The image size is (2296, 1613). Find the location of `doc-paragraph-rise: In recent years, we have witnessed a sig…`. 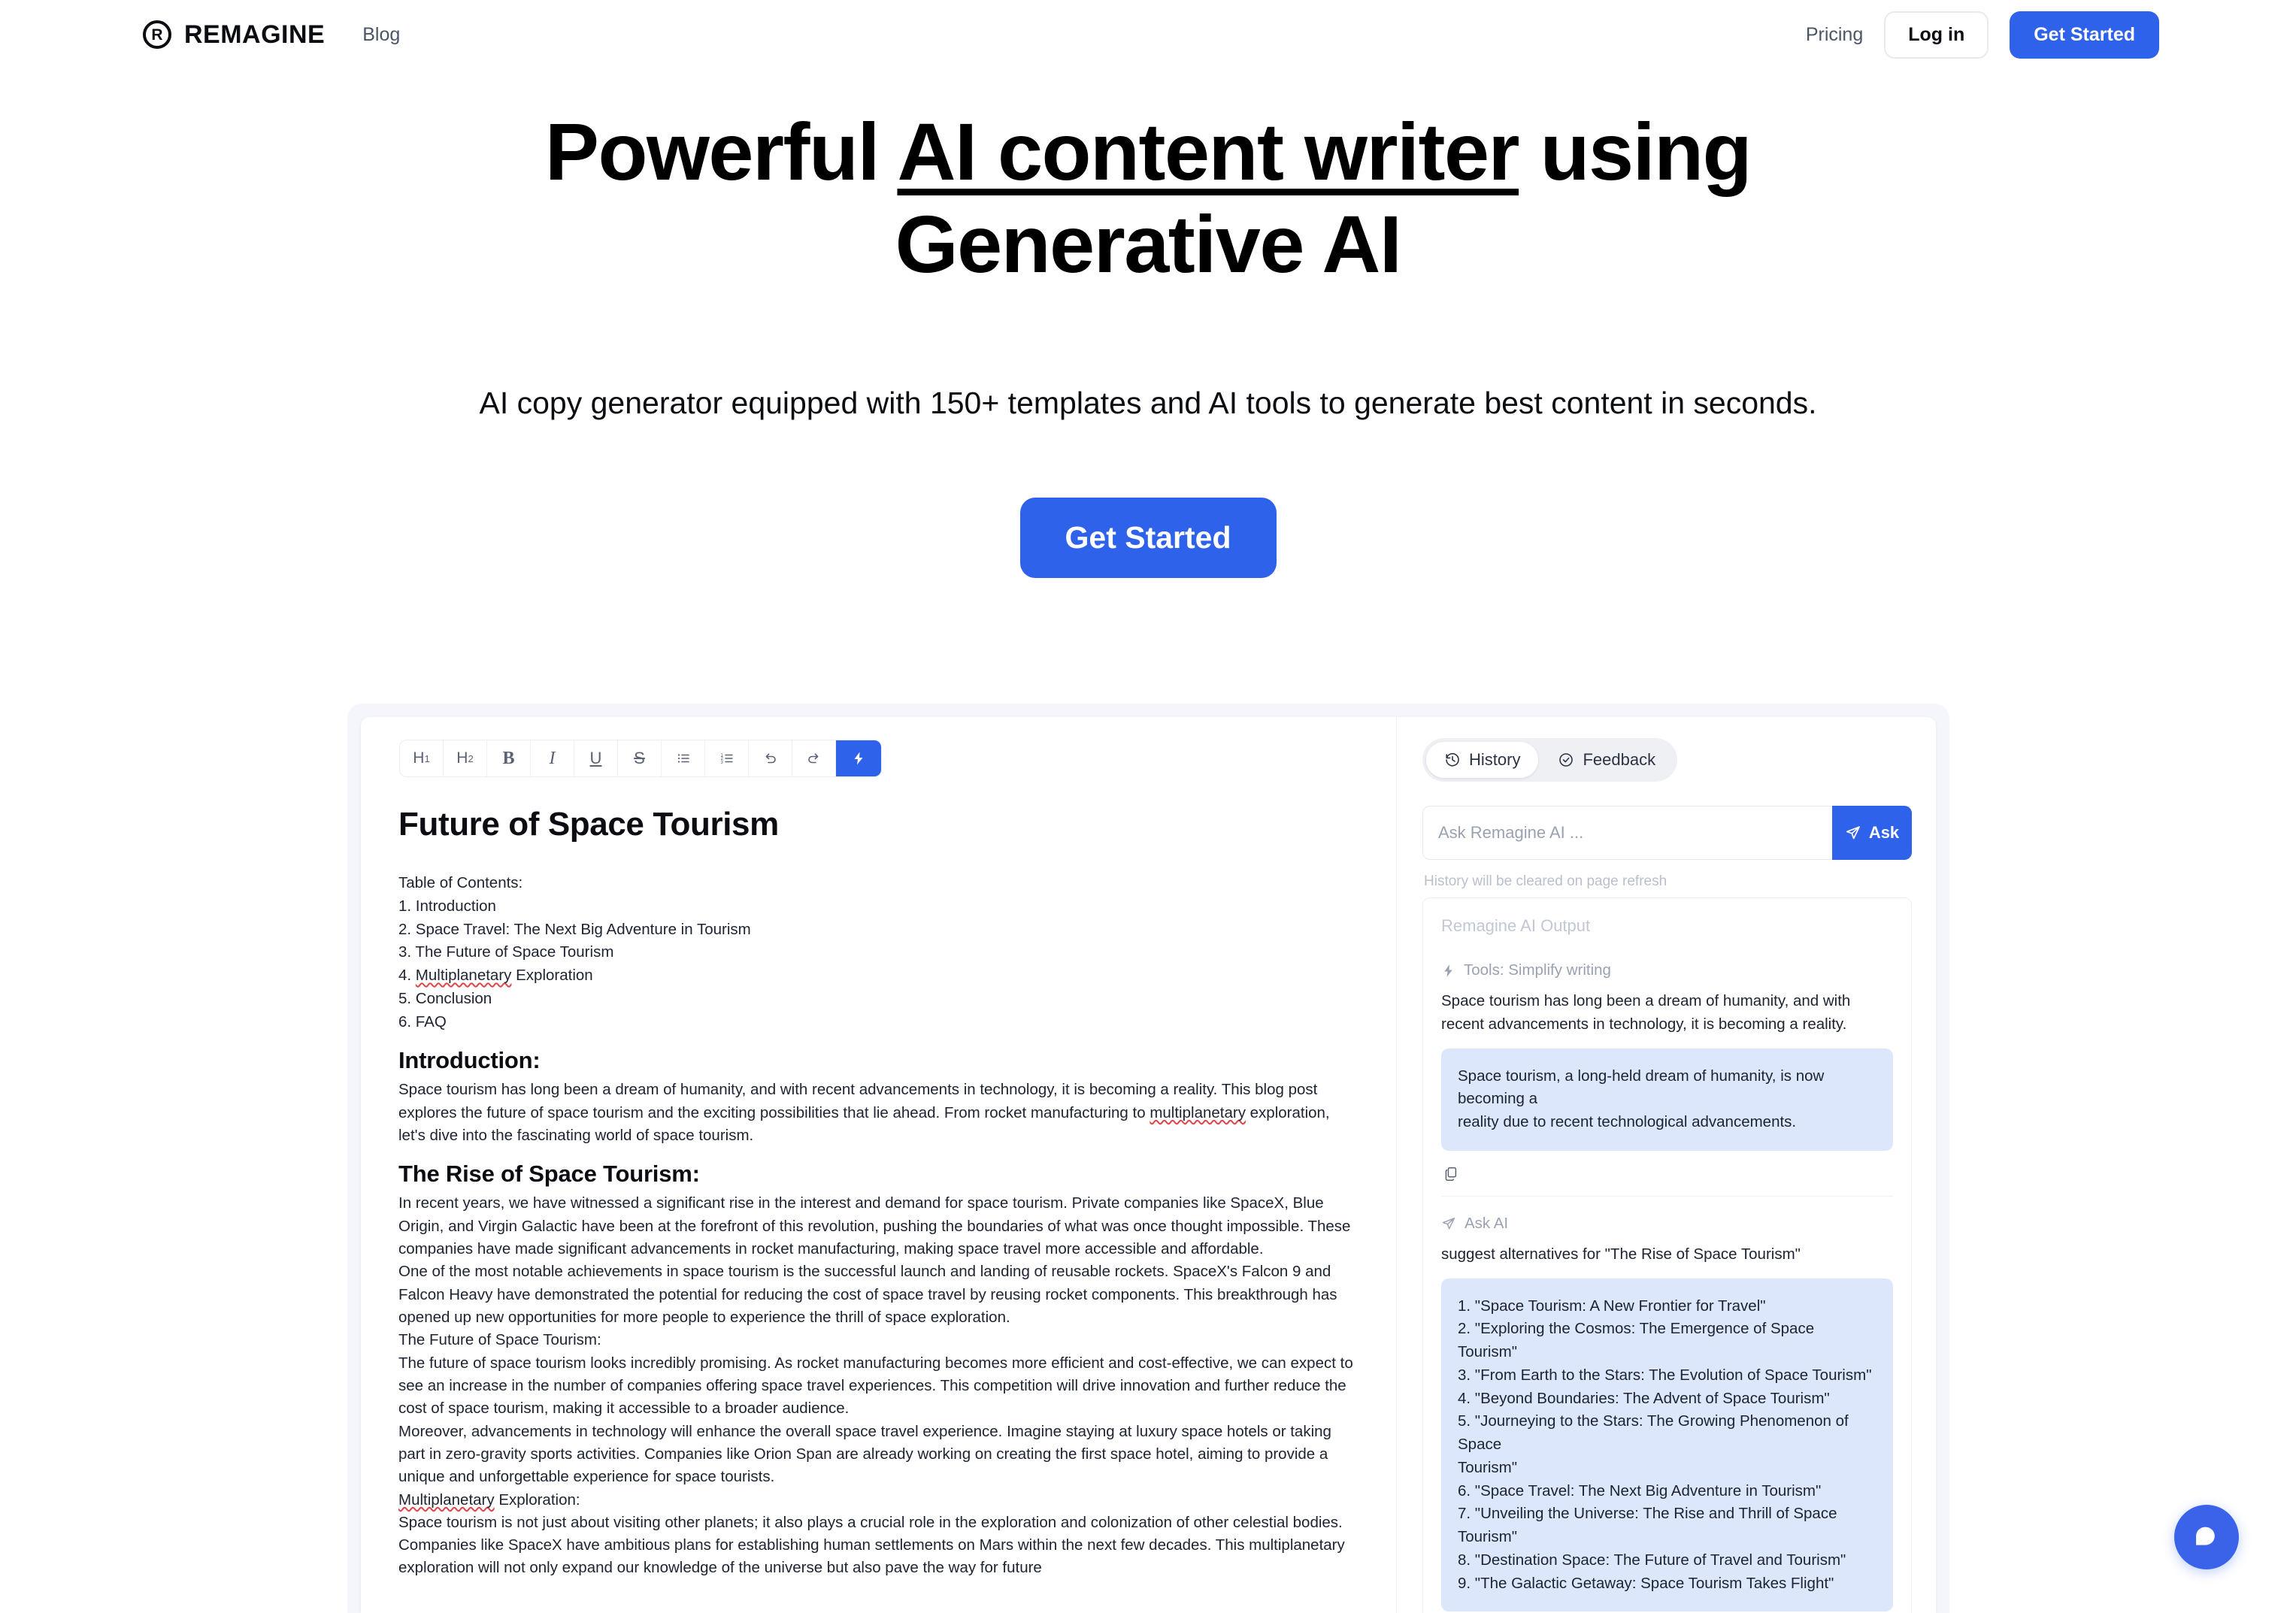

doc-paragraph-rise: In recent years, we have witnessed a sig… is located at coordinates (874, 1225).